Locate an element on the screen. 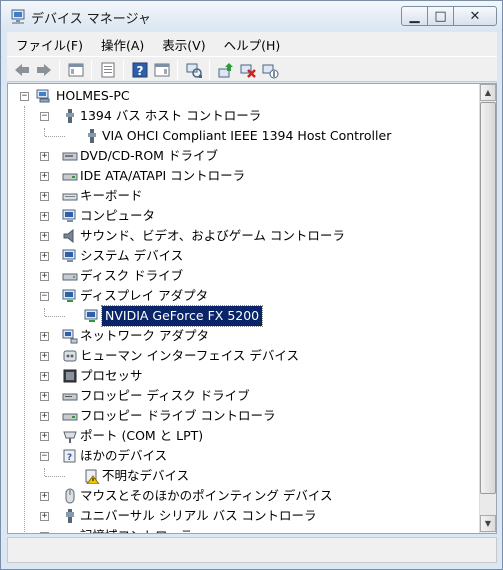 This screenshot has height=570, width=503. scroll-down-button: ▼ is located at coordinates (488, 523).